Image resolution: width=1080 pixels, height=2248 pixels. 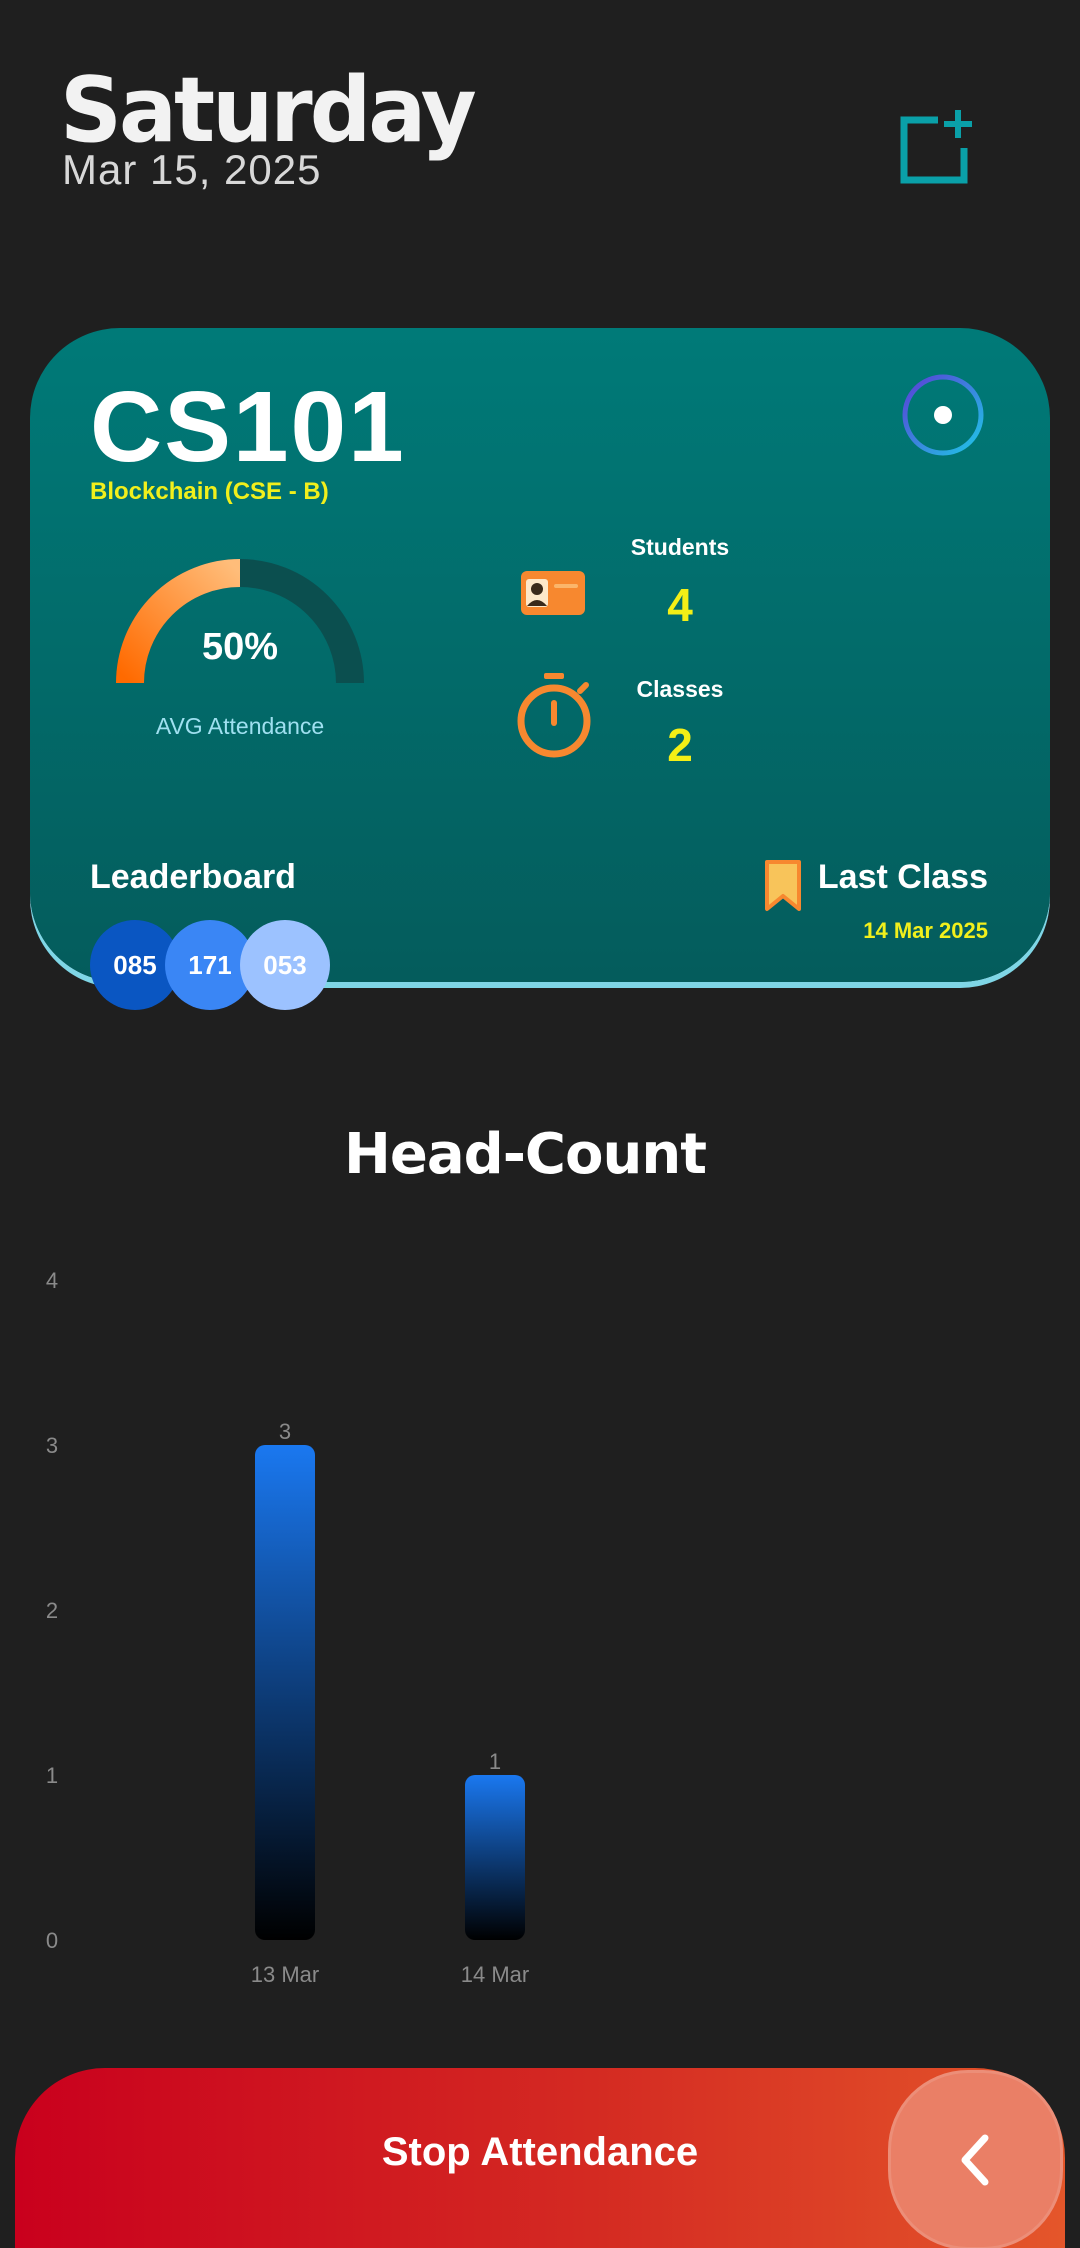 What do you see at coordinates (495, 1974) in the screenshot?
I see `x-tick-label: 14 Mar` at bounding box center [495, 1974].